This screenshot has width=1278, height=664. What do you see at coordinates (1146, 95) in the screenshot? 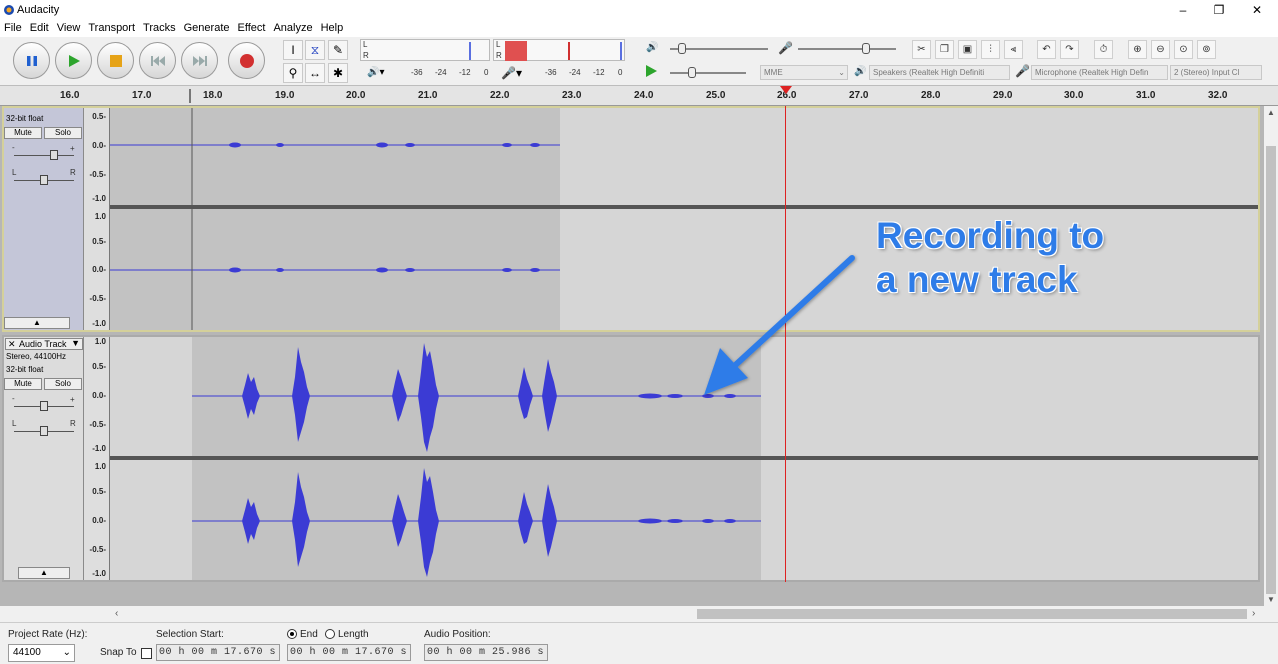
I see `ruler-tick: 31.0` at bounding box center [1146, 95].